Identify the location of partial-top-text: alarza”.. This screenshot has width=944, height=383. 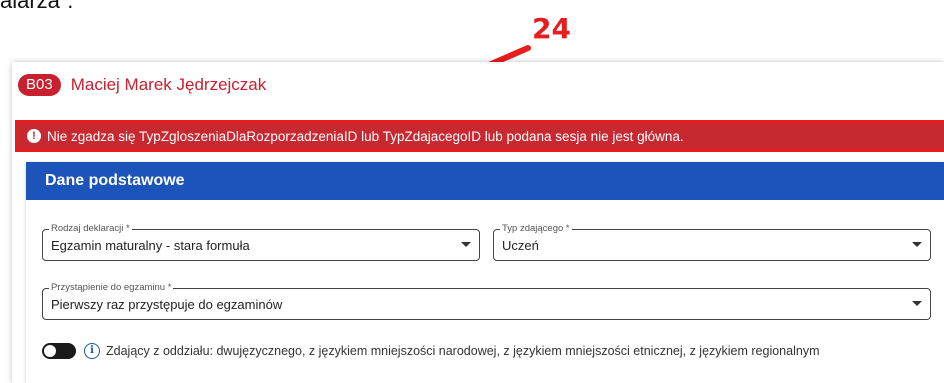
(37, 6).